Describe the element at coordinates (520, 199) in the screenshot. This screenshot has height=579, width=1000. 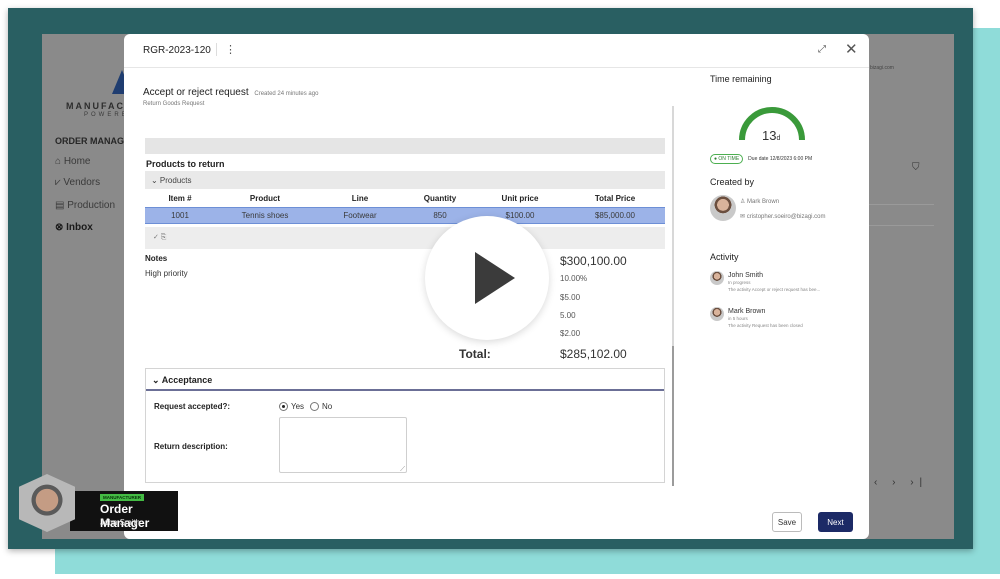
I see `col-unit-price: Unit price` at that location.